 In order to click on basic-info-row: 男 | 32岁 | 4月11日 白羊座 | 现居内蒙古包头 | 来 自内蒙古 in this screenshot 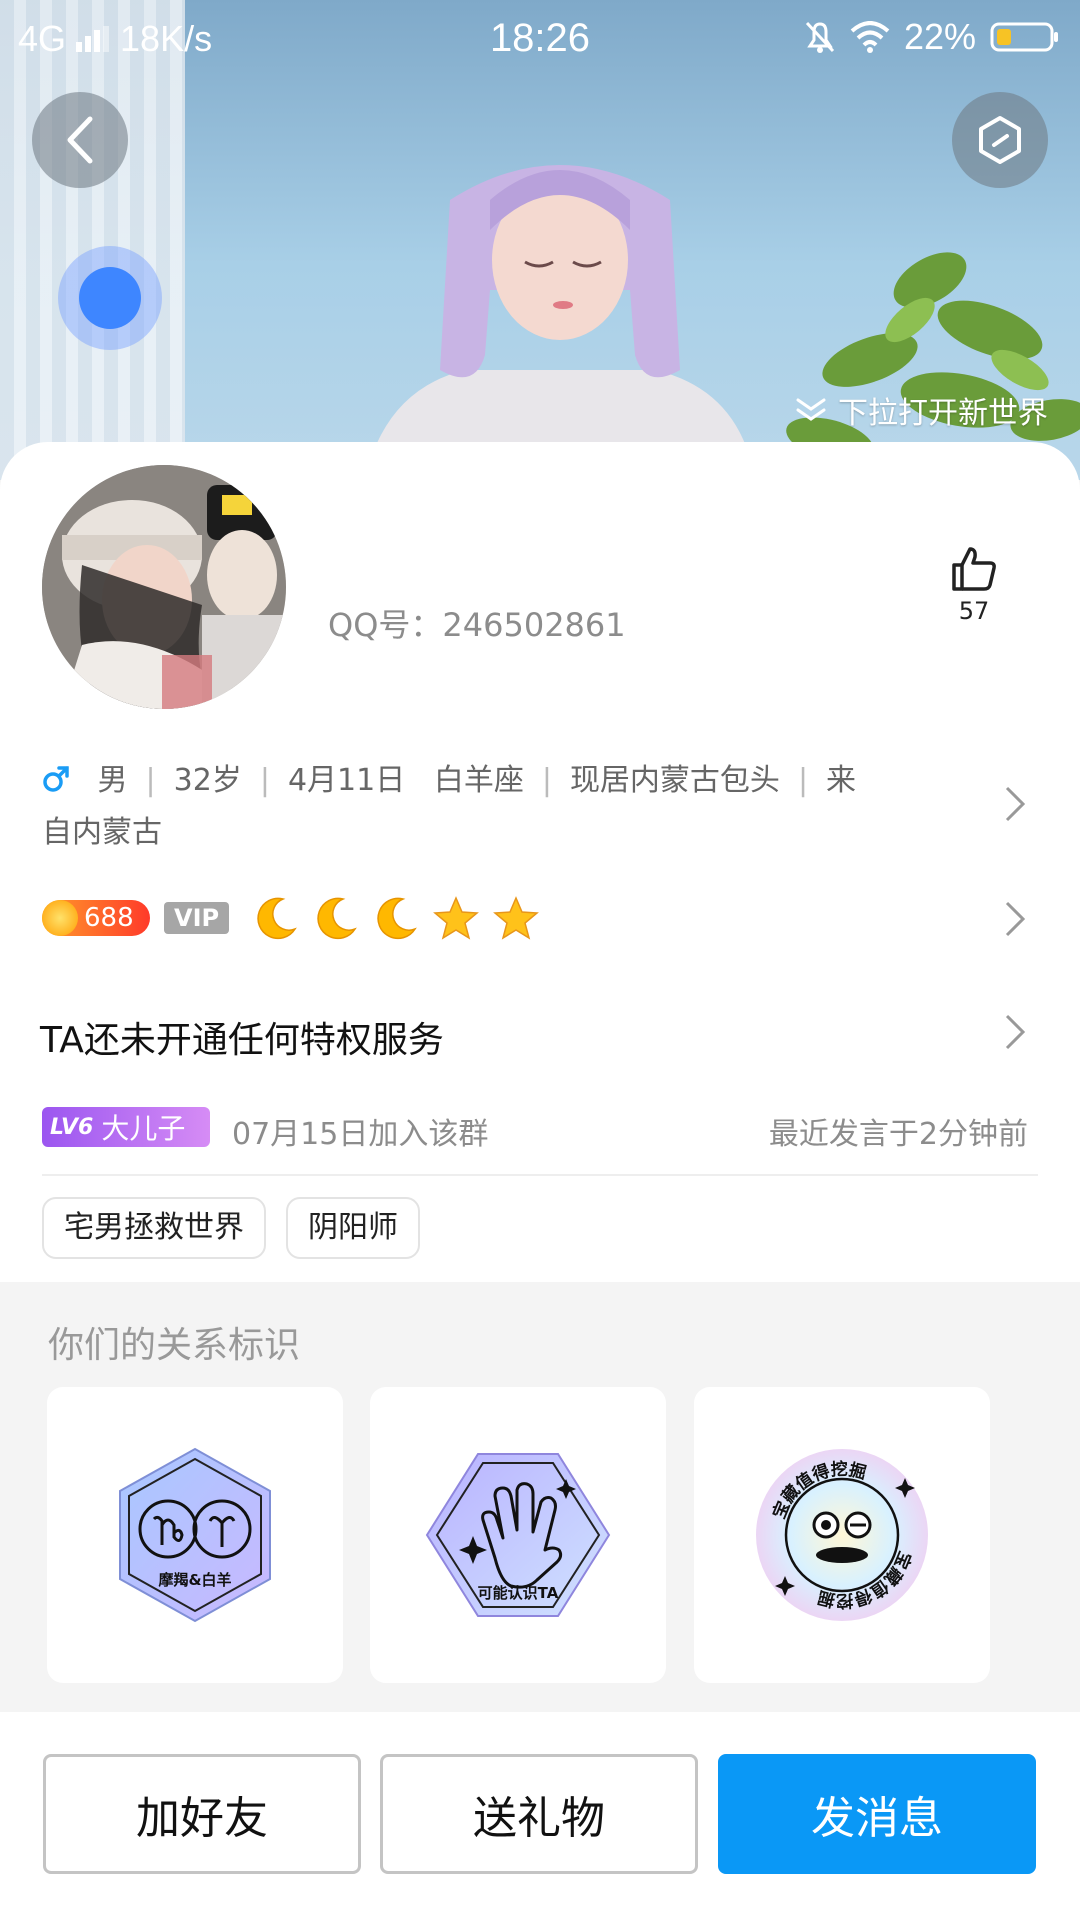, I will do `click(462, 807)`.